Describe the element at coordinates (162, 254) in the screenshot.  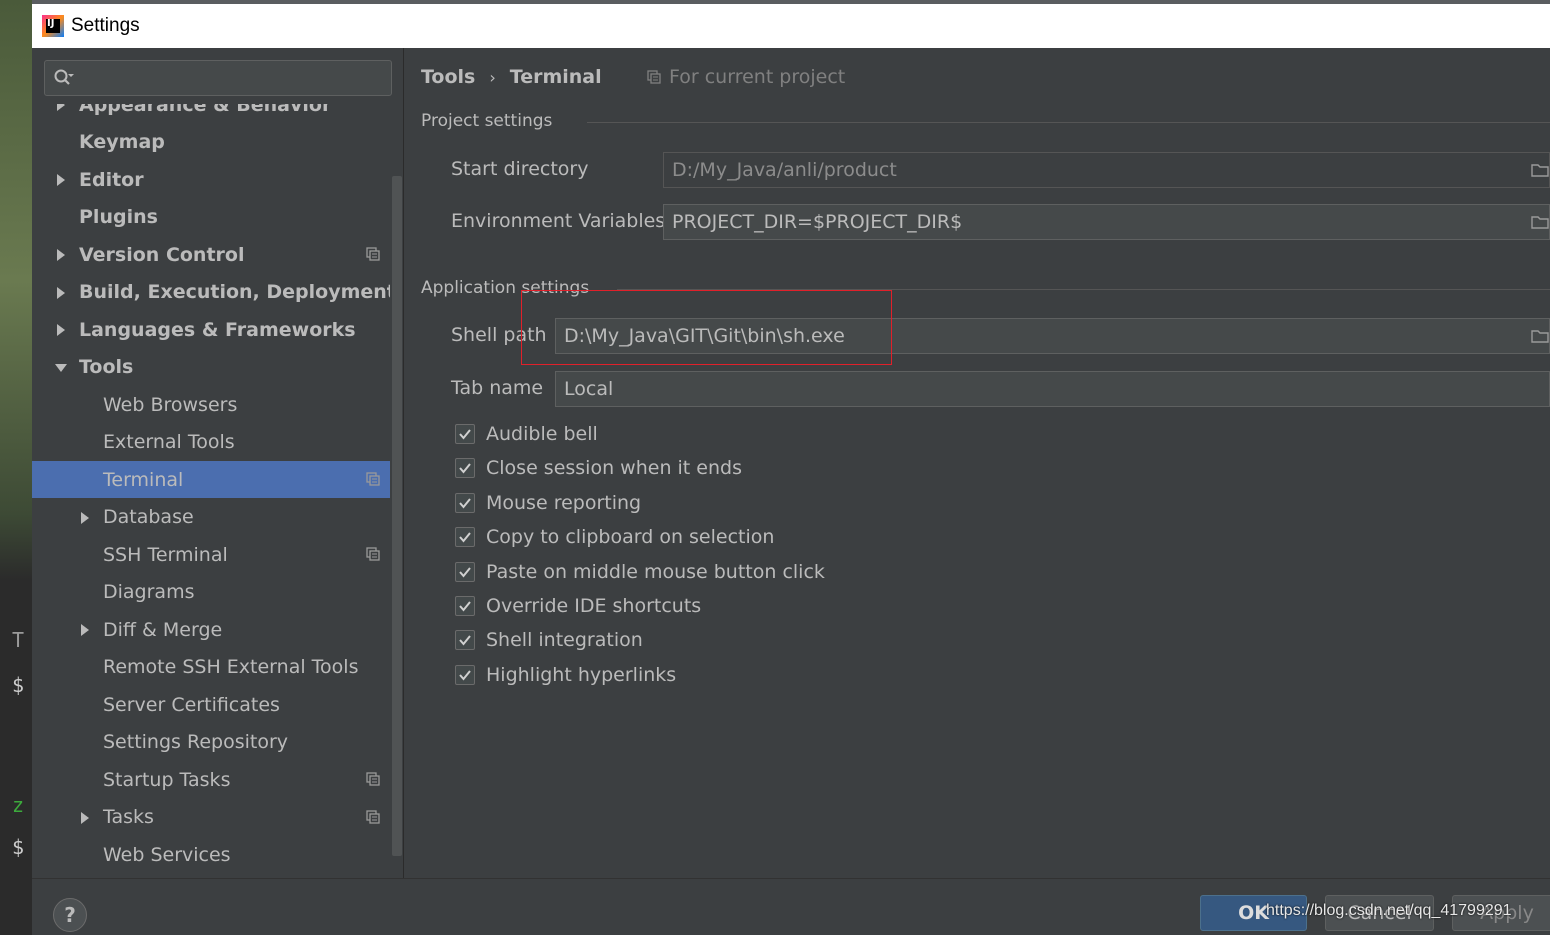
I see `tree-item-label: Version Control` at that location.